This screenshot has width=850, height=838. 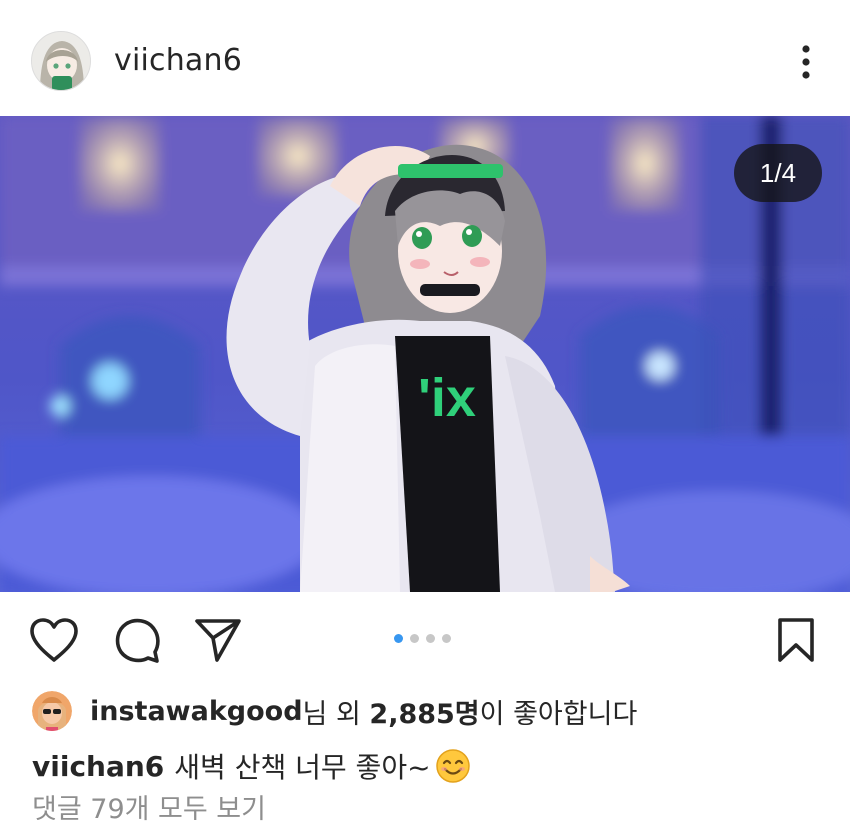 I want to click on post-caption: viichan6 새벽 산책 너무 좋아~, so click(x=251, y=766).